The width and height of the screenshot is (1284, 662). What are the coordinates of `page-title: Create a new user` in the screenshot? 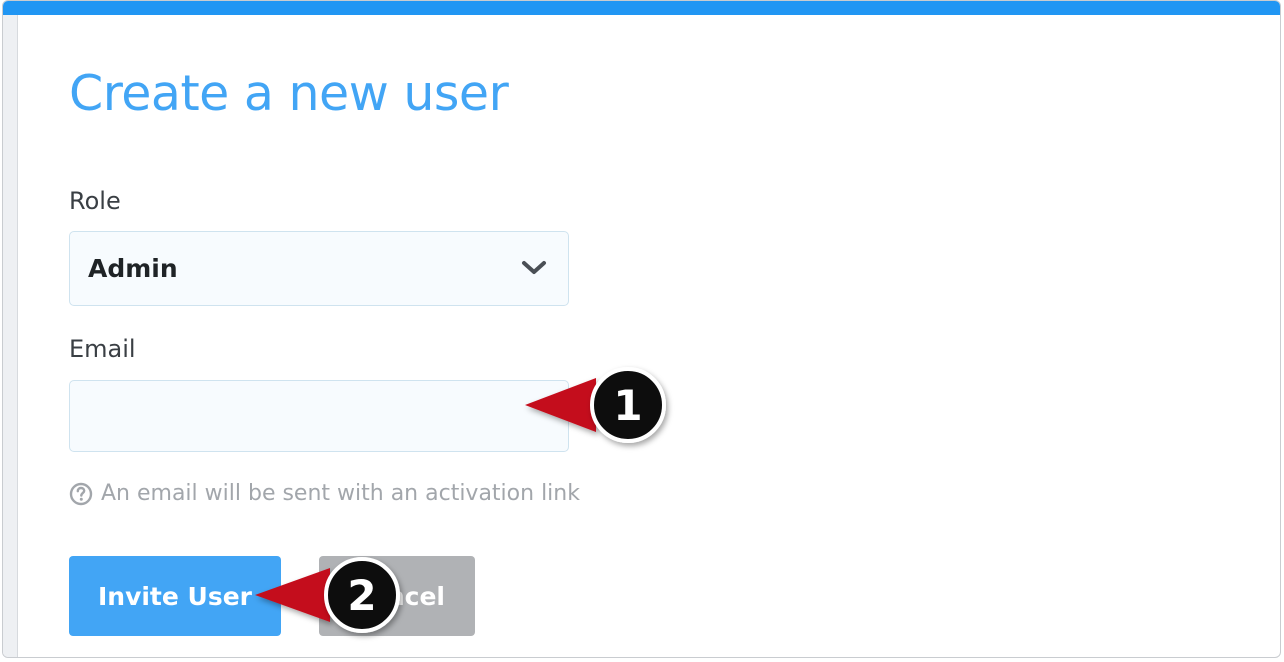 It's located at (289, 93).